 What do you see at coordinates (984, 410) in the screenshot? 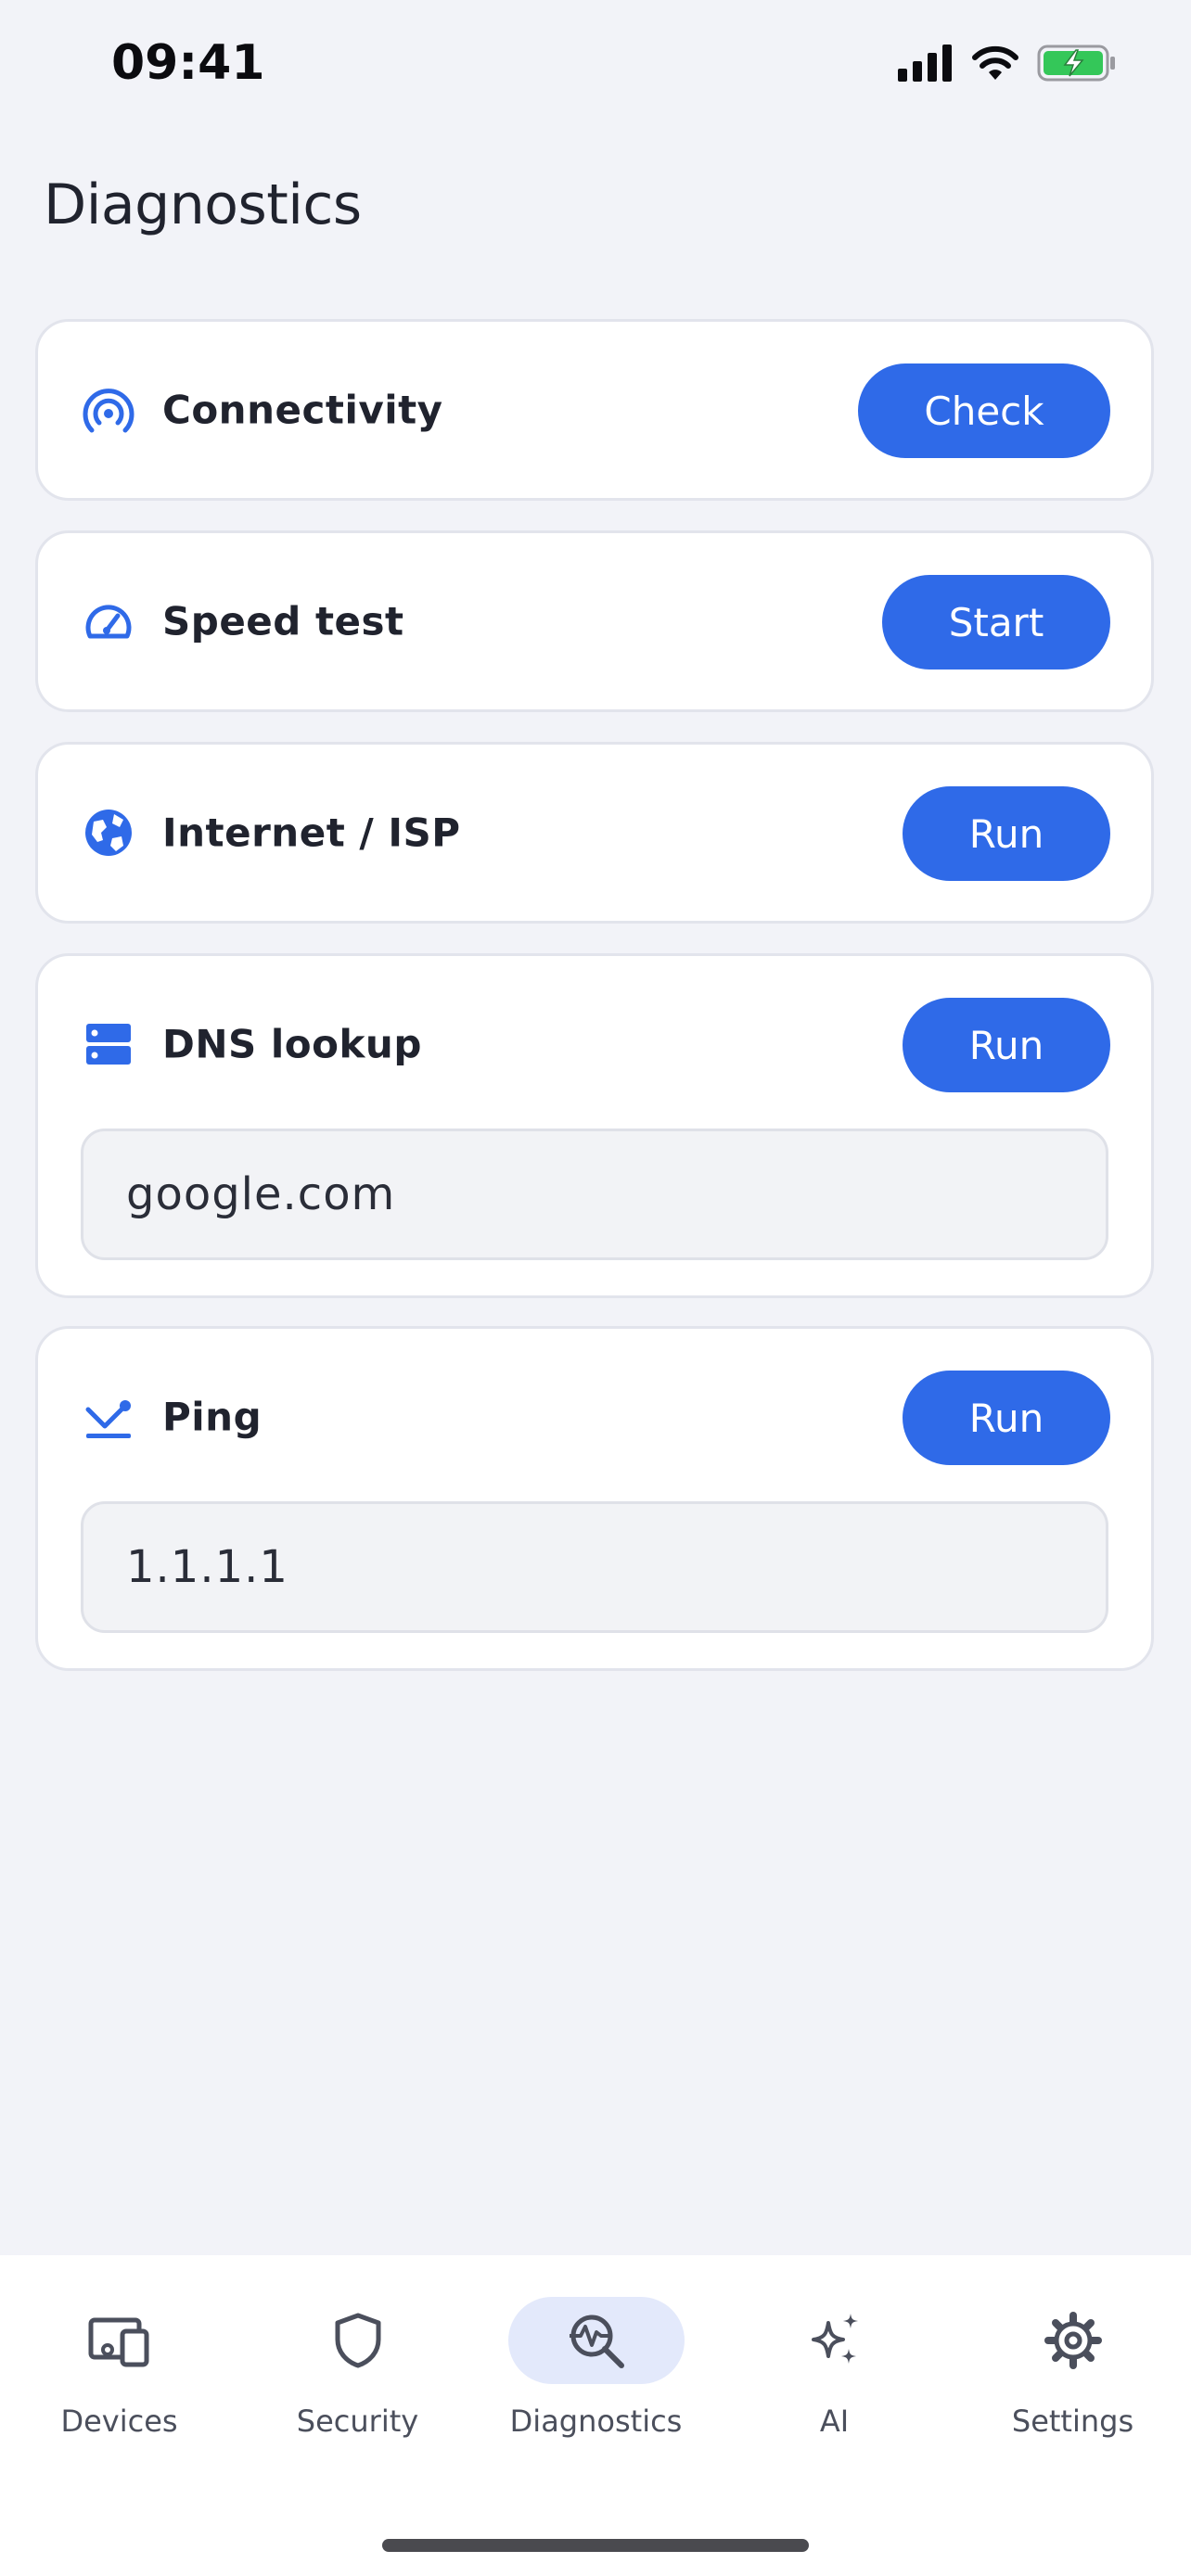
I see `check-button: Check` at bounding box center [984, 410].